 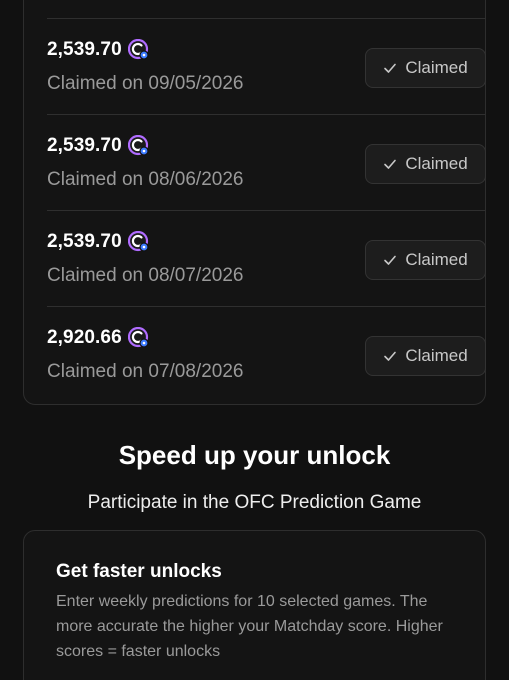 What do you see at coordinates (84, 337) in the screenshot?
I see `claim-amount: 2,920.66` at bounding box center [84, 337].